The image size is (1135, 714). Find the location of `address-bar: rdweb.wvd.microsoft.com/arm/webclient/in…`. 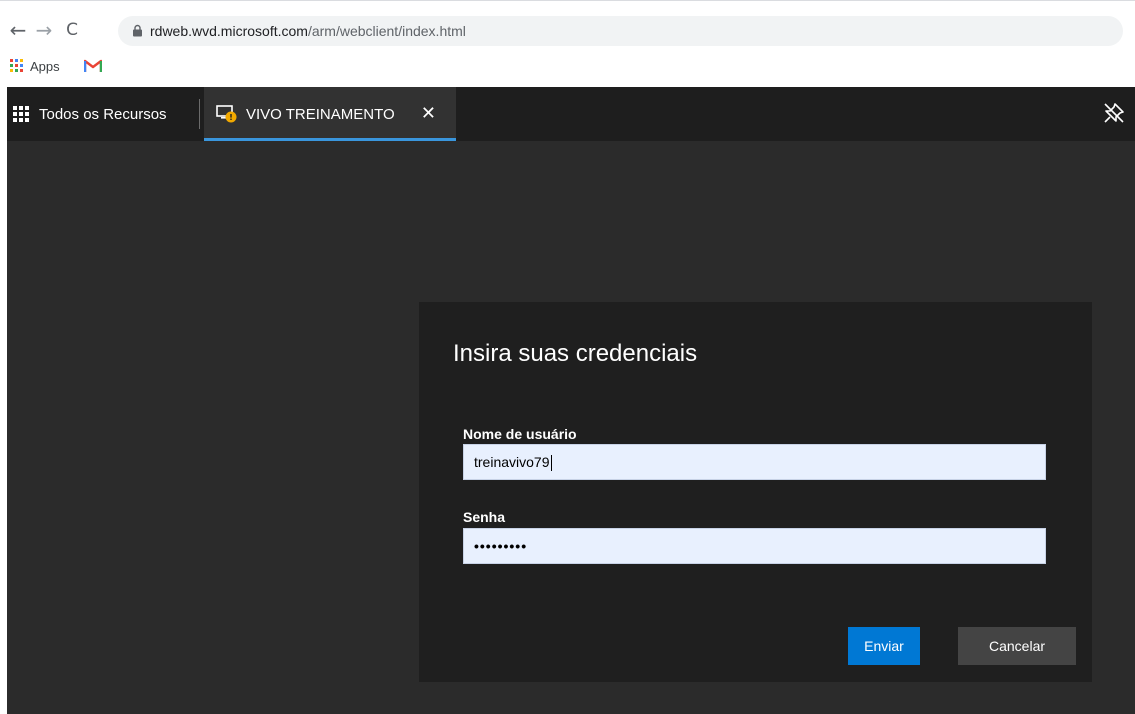

address-bar: rdweb.wvd.microsoft.com/arm/webclient/in… is located at coordinates (620, 31).